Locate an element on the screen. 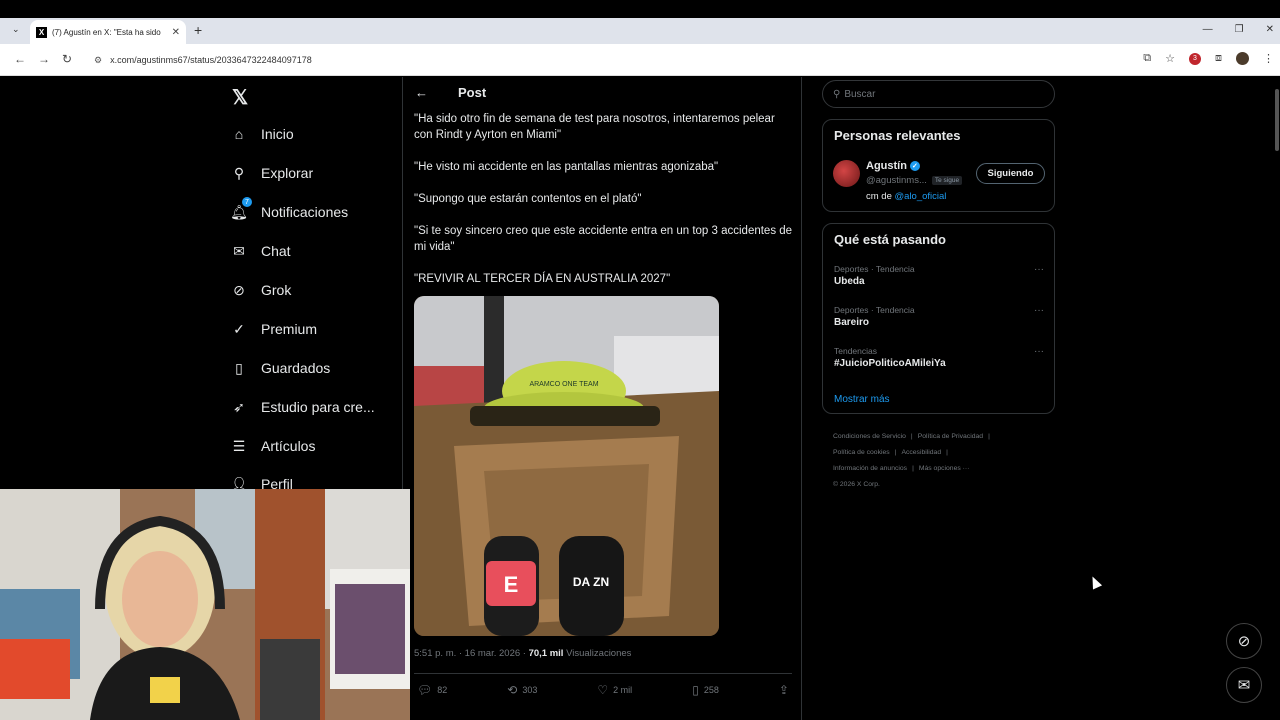  scroll-thumb is located at coordinates (1277, 120).